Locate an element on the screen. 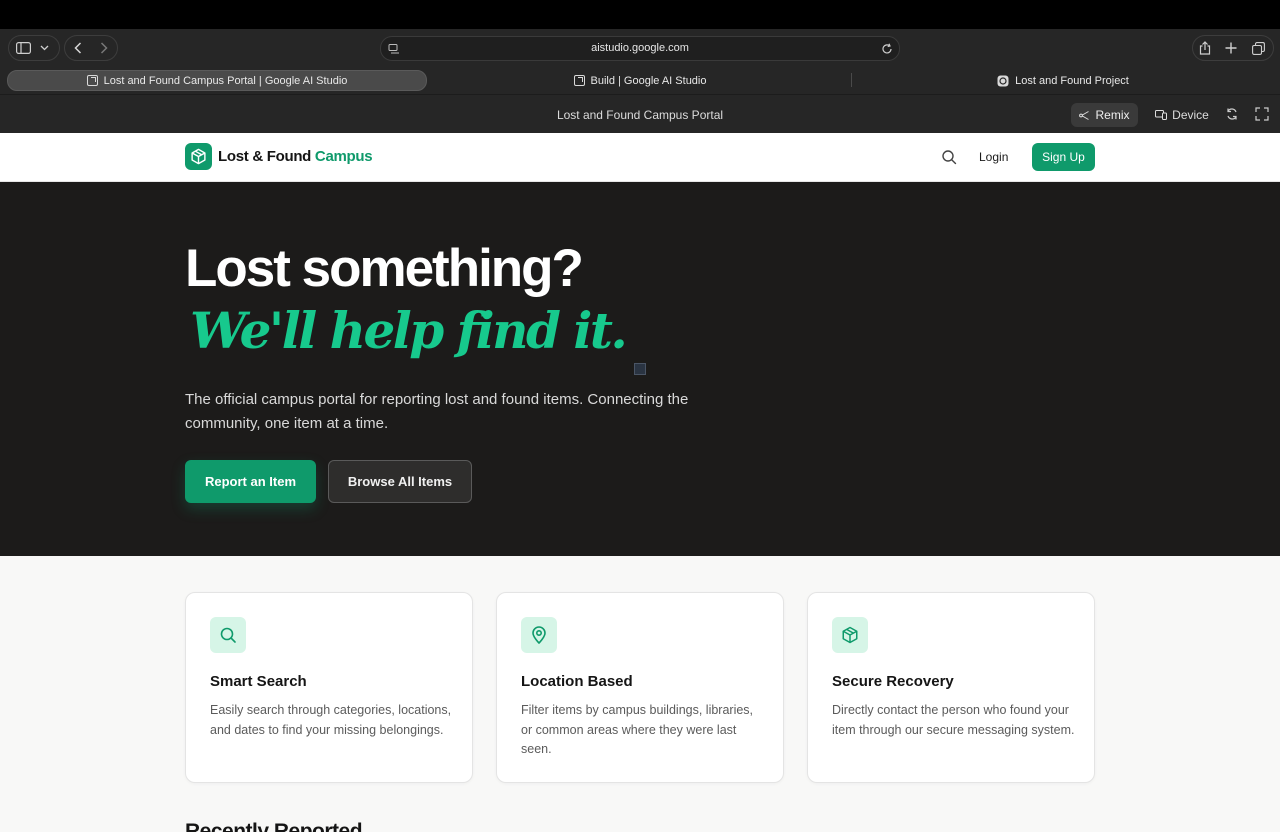  new-tab-icon is located at coordinates (1231, 48).